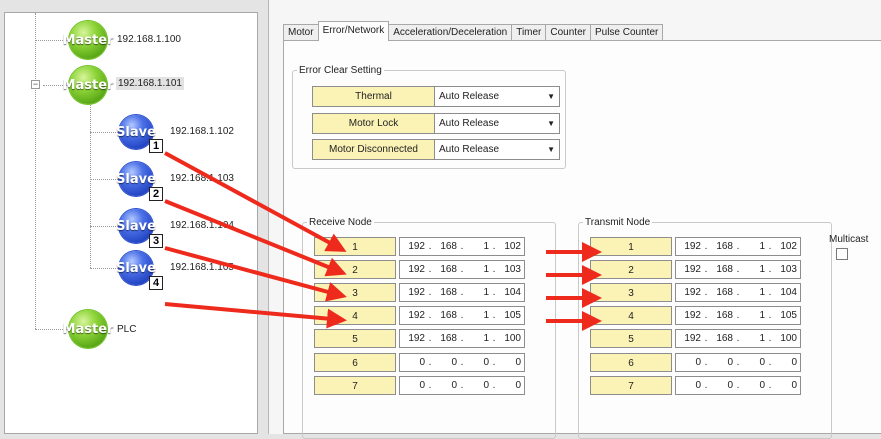  I want to click on transmit-node-ip-field: 192. 168. 1. 103, so click(738, 269).